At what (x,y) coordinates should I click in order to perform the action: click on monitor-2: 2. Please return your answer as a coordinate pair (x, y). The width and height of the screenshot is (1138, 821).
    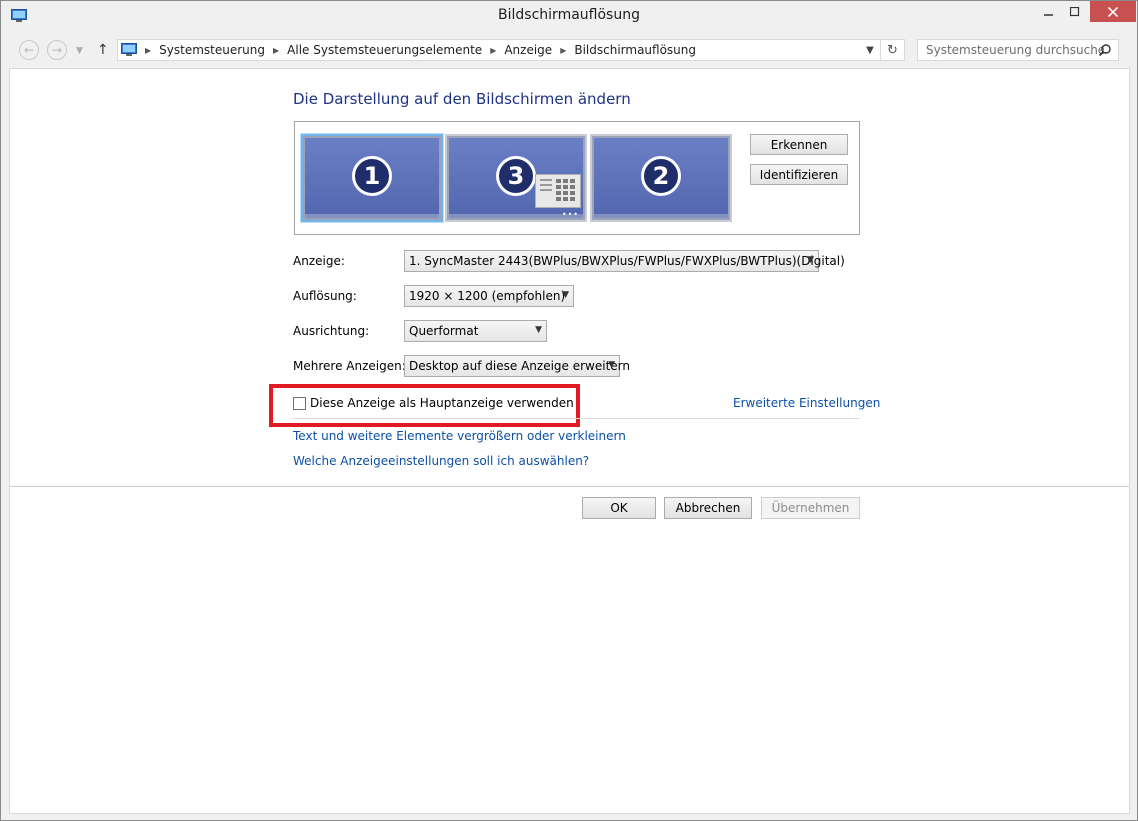
    Looking at the image, I should click on (661, 178).